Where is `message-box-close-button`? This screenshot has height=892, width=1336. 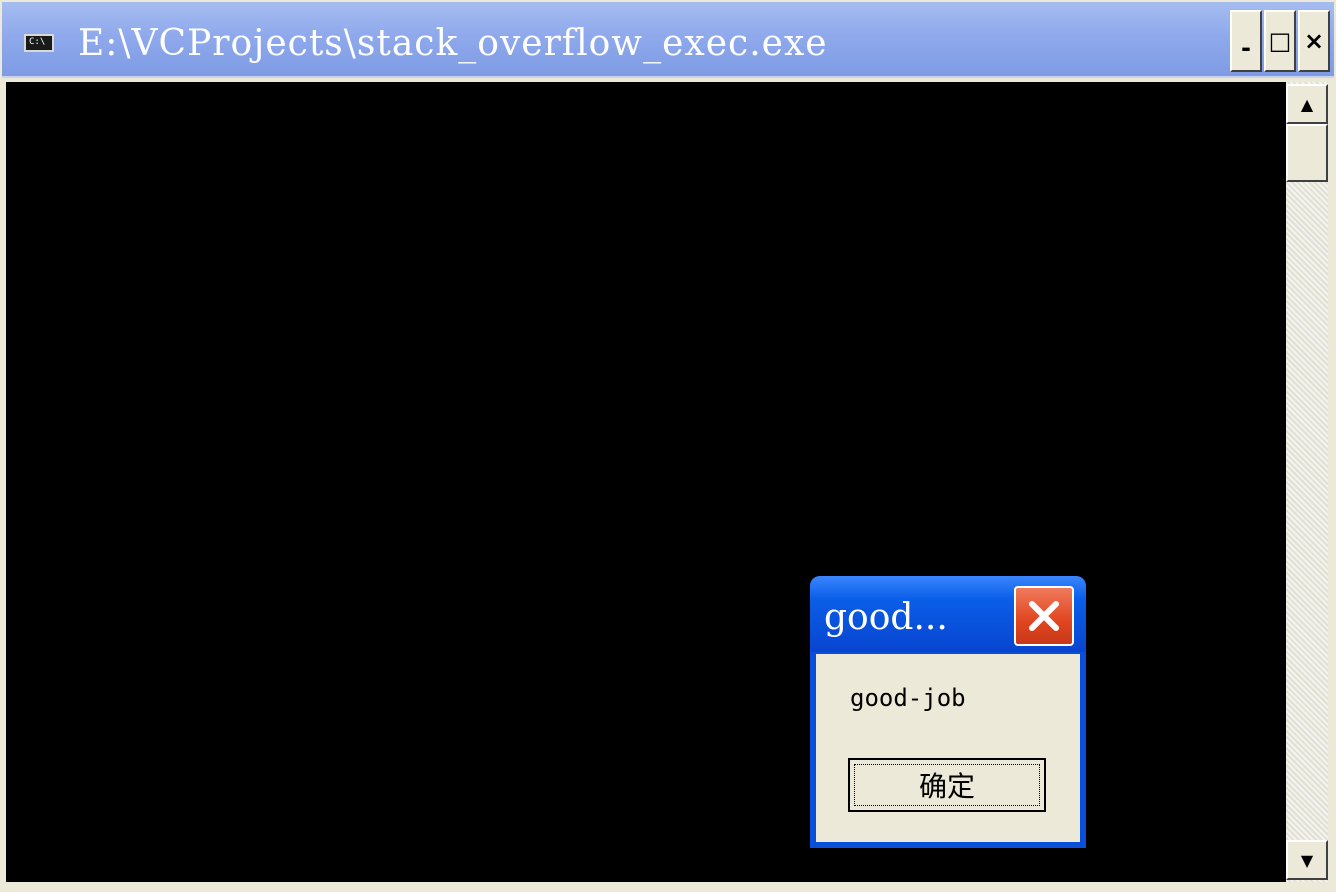
message-box-close-button is located at coordinates (1044, 616).